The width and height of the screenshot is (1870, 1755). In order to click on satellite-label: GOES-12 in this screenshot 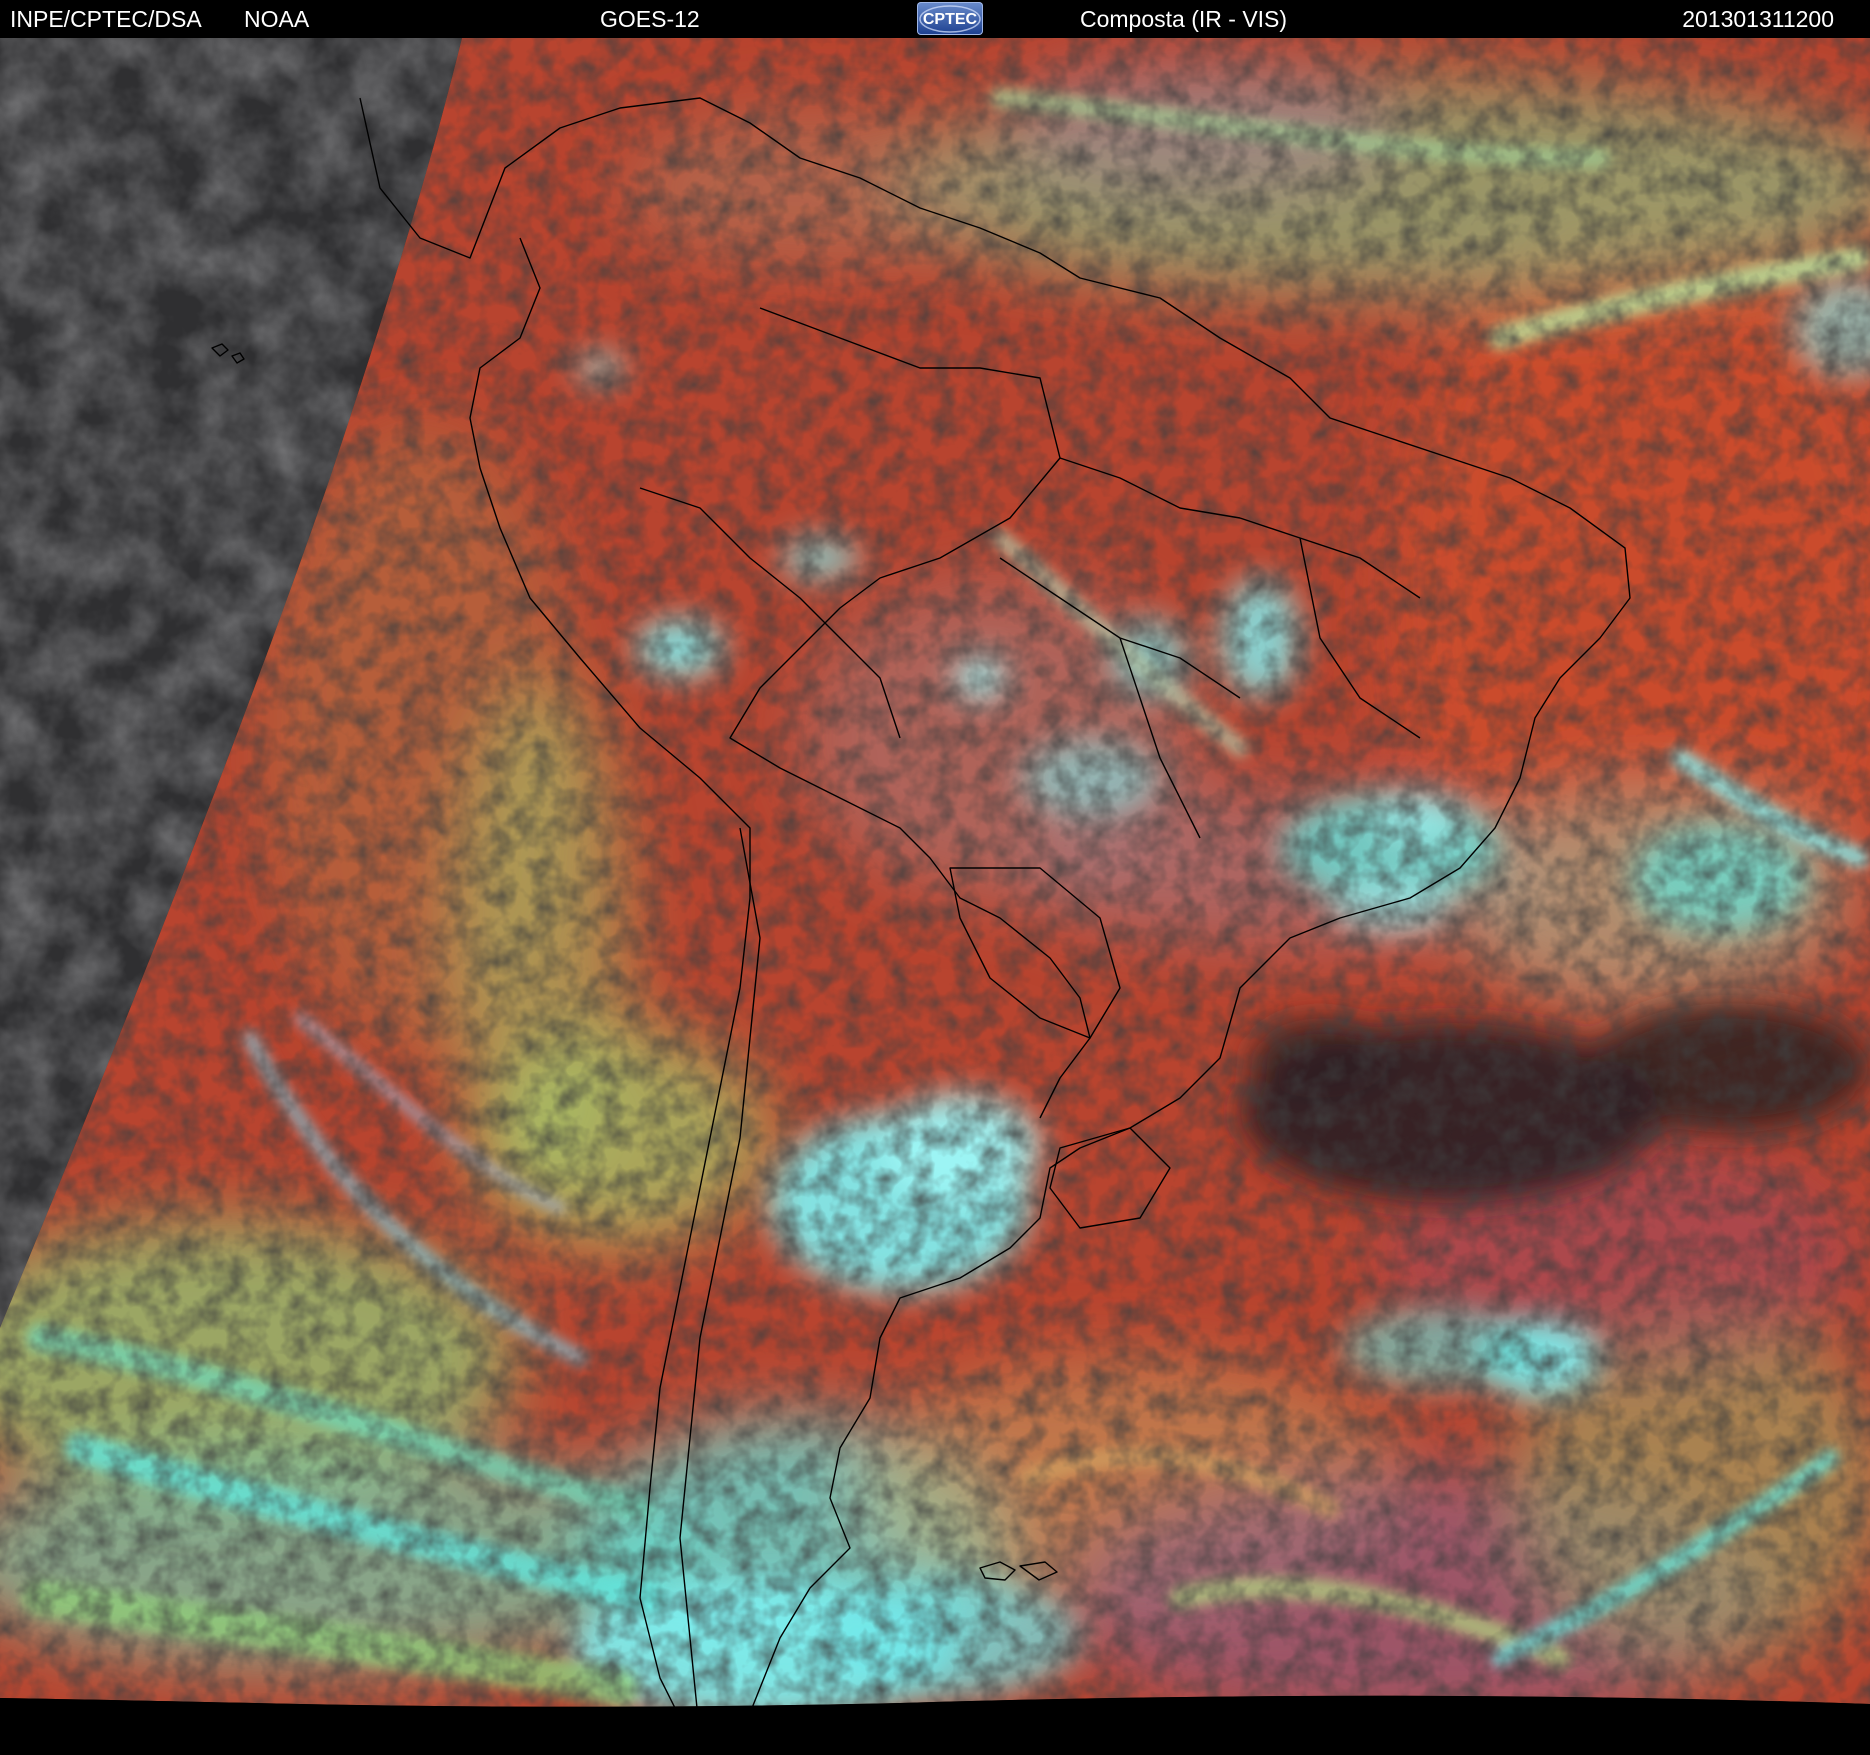, I will do `click(650, 19)`.